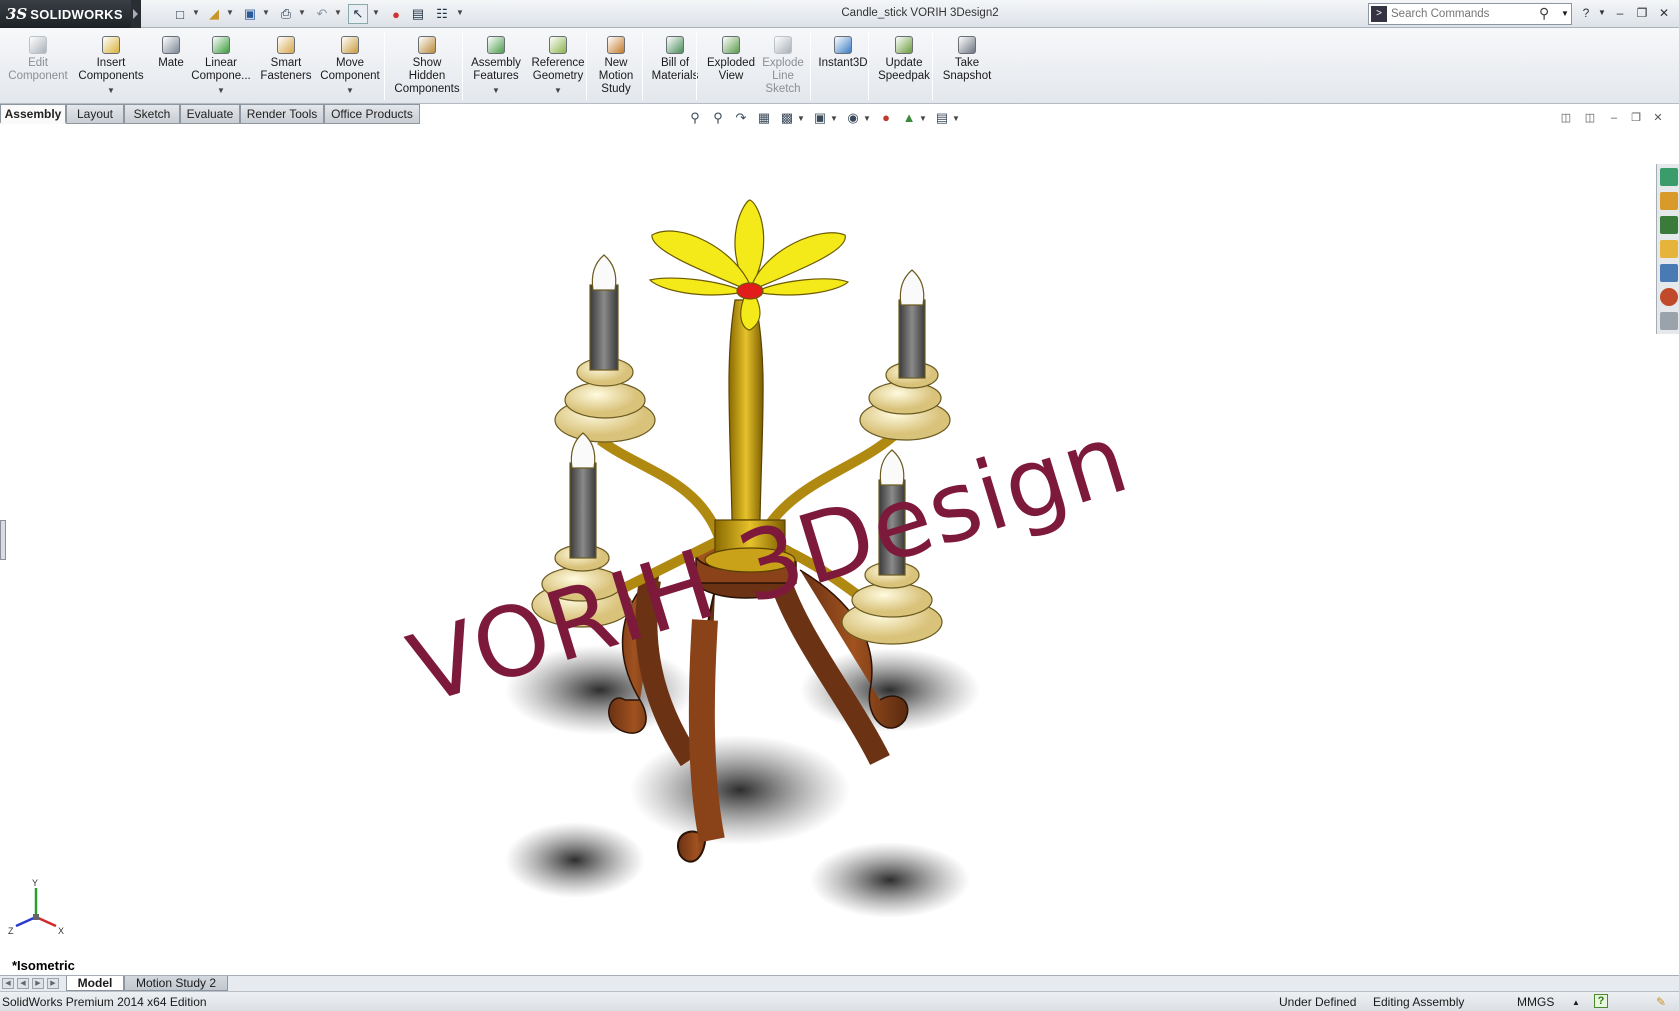  I want to click on document-title: Candle_stick VORIH 3Design2, so click(920, 13).